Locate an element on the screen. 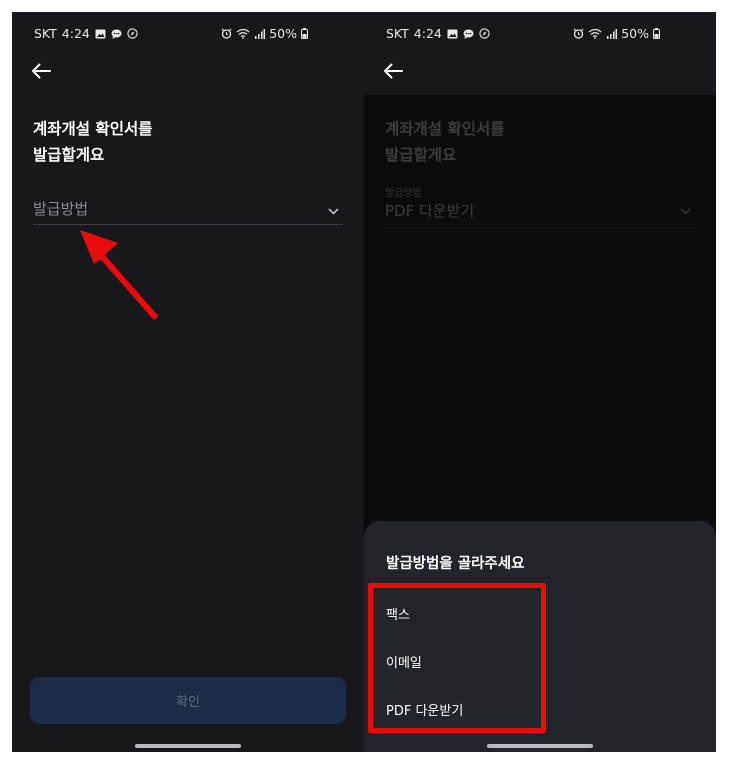 Image resolution: width=730 pixels, height=764 pixels. option-email: 이메일 is located at coordinates (461, 664).